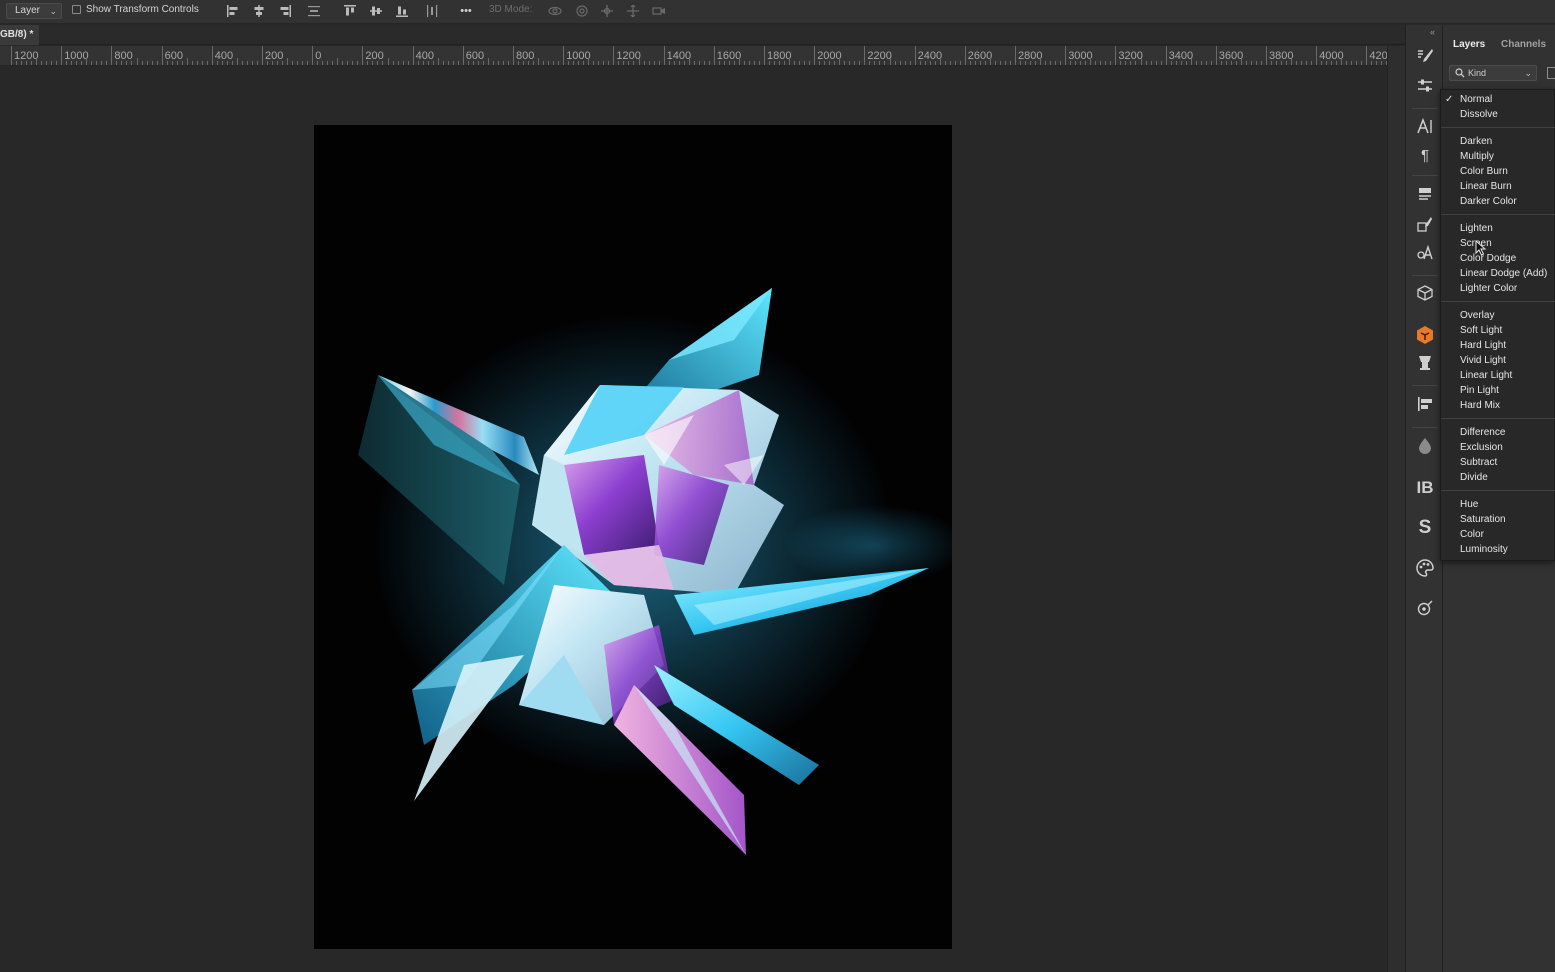 The width and height of the screenshot is (1555, 972). What do you see at coordinates (1425, 488) in the screenshot?
I see `ib-plugin-icon: IB` at bounding box center [1425, 488].